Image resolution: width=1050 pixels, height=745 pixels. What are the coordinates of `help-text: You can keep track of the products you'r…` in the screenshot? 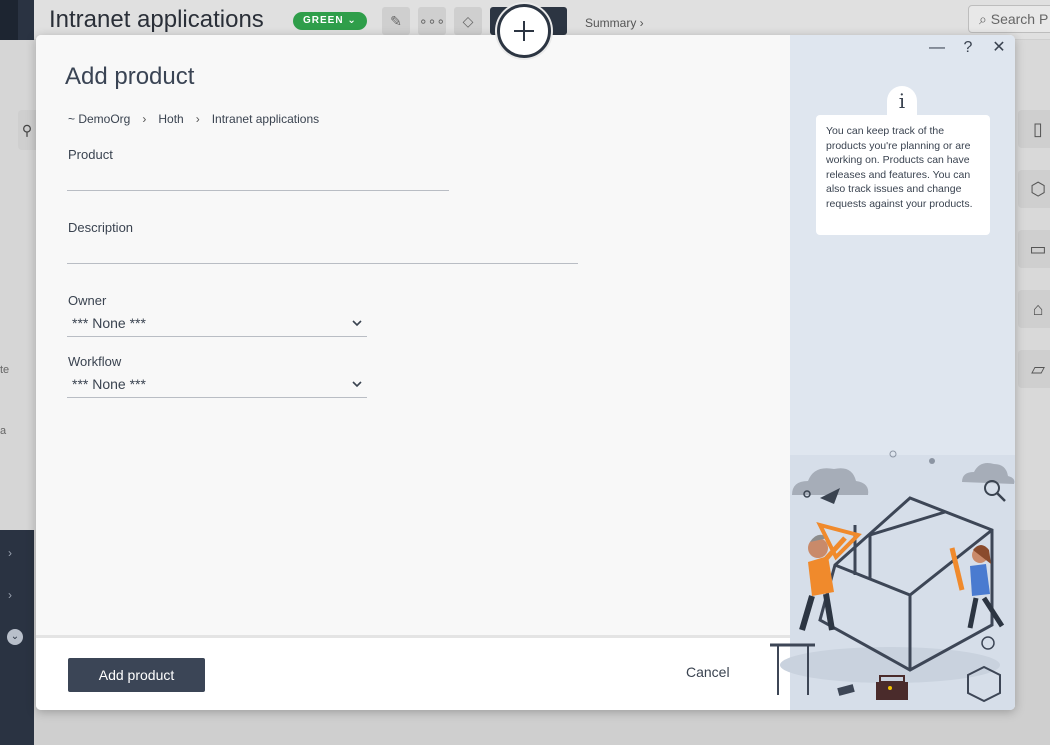 It's located at (903, 175).